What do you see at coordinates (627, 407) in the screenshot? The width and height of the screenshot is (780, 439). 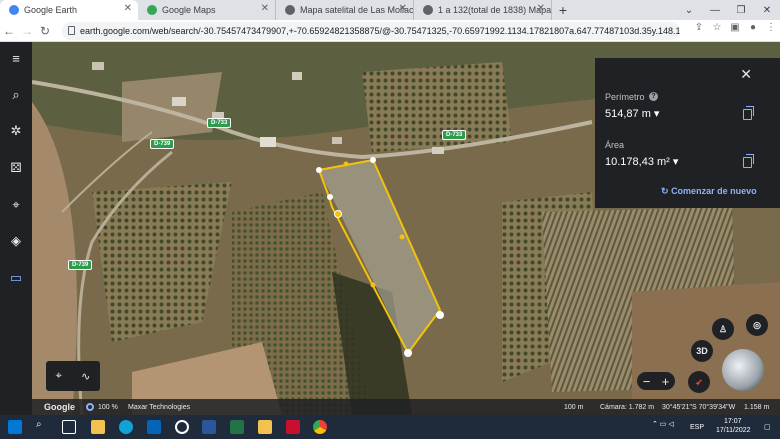 I see `camera-altitude: Cámara: 1.782 m` at bounding box center [627, 407].